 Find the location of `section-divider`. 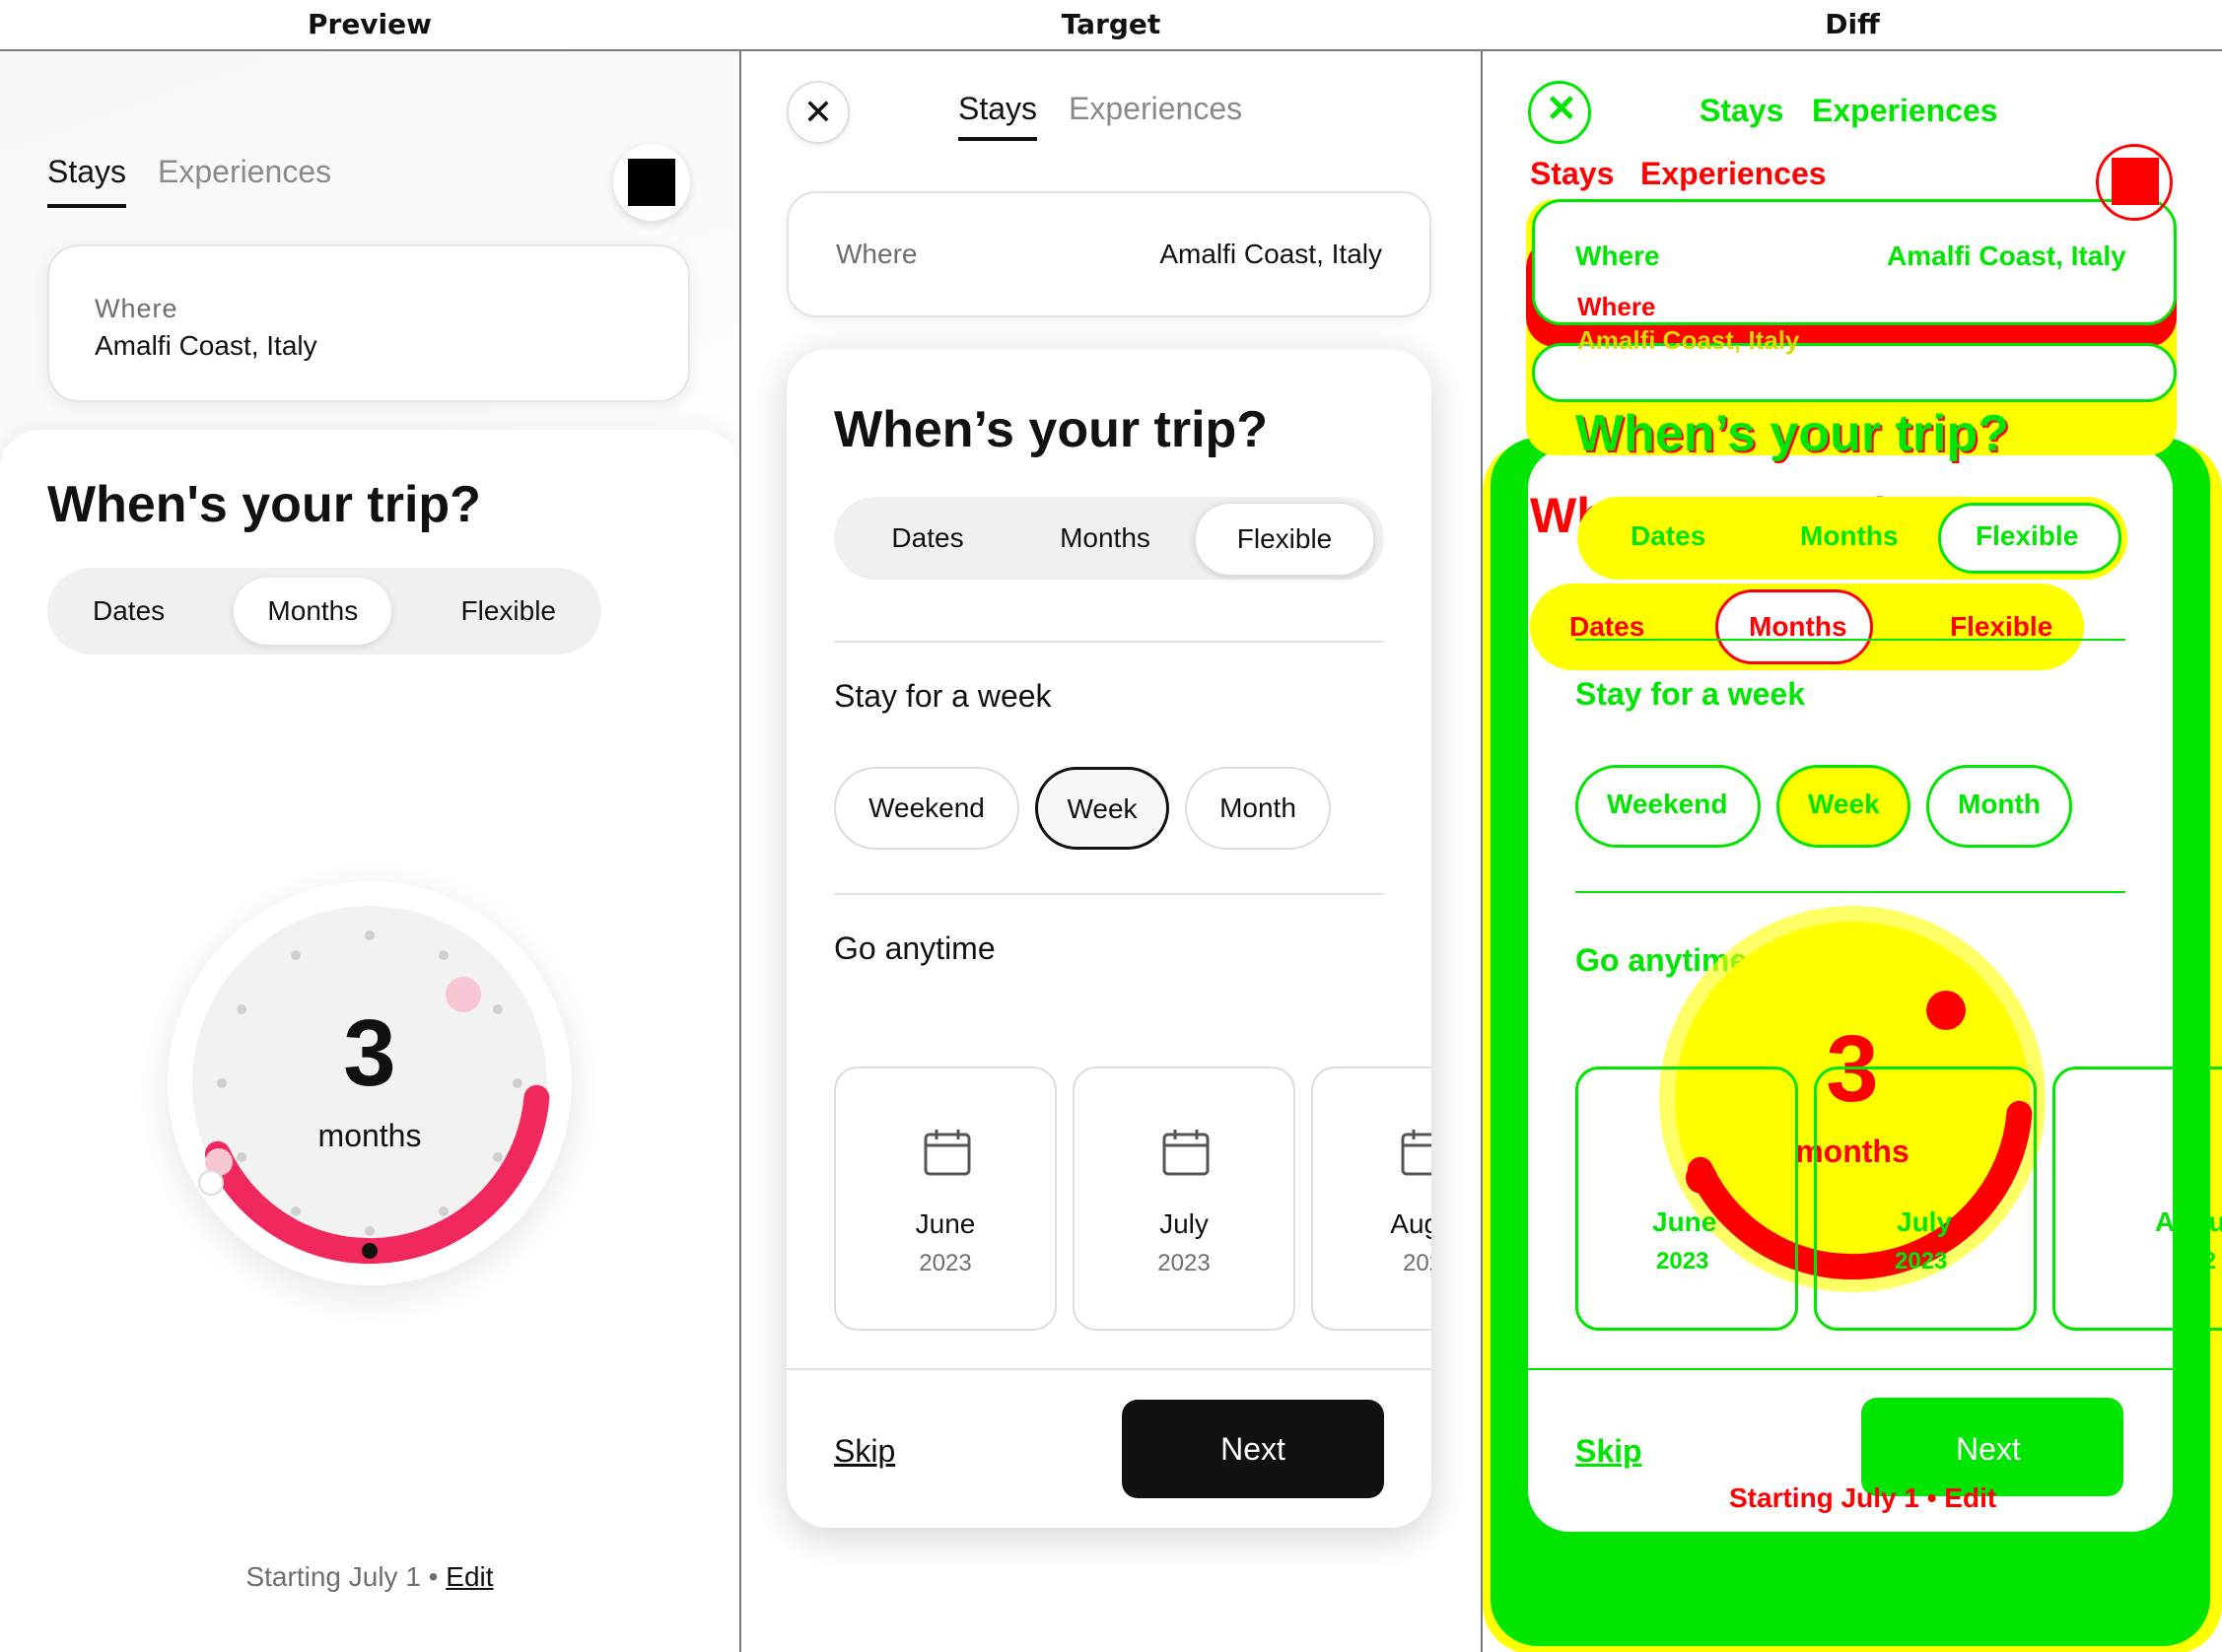

section-divider is located at coordinates (1109, 894).